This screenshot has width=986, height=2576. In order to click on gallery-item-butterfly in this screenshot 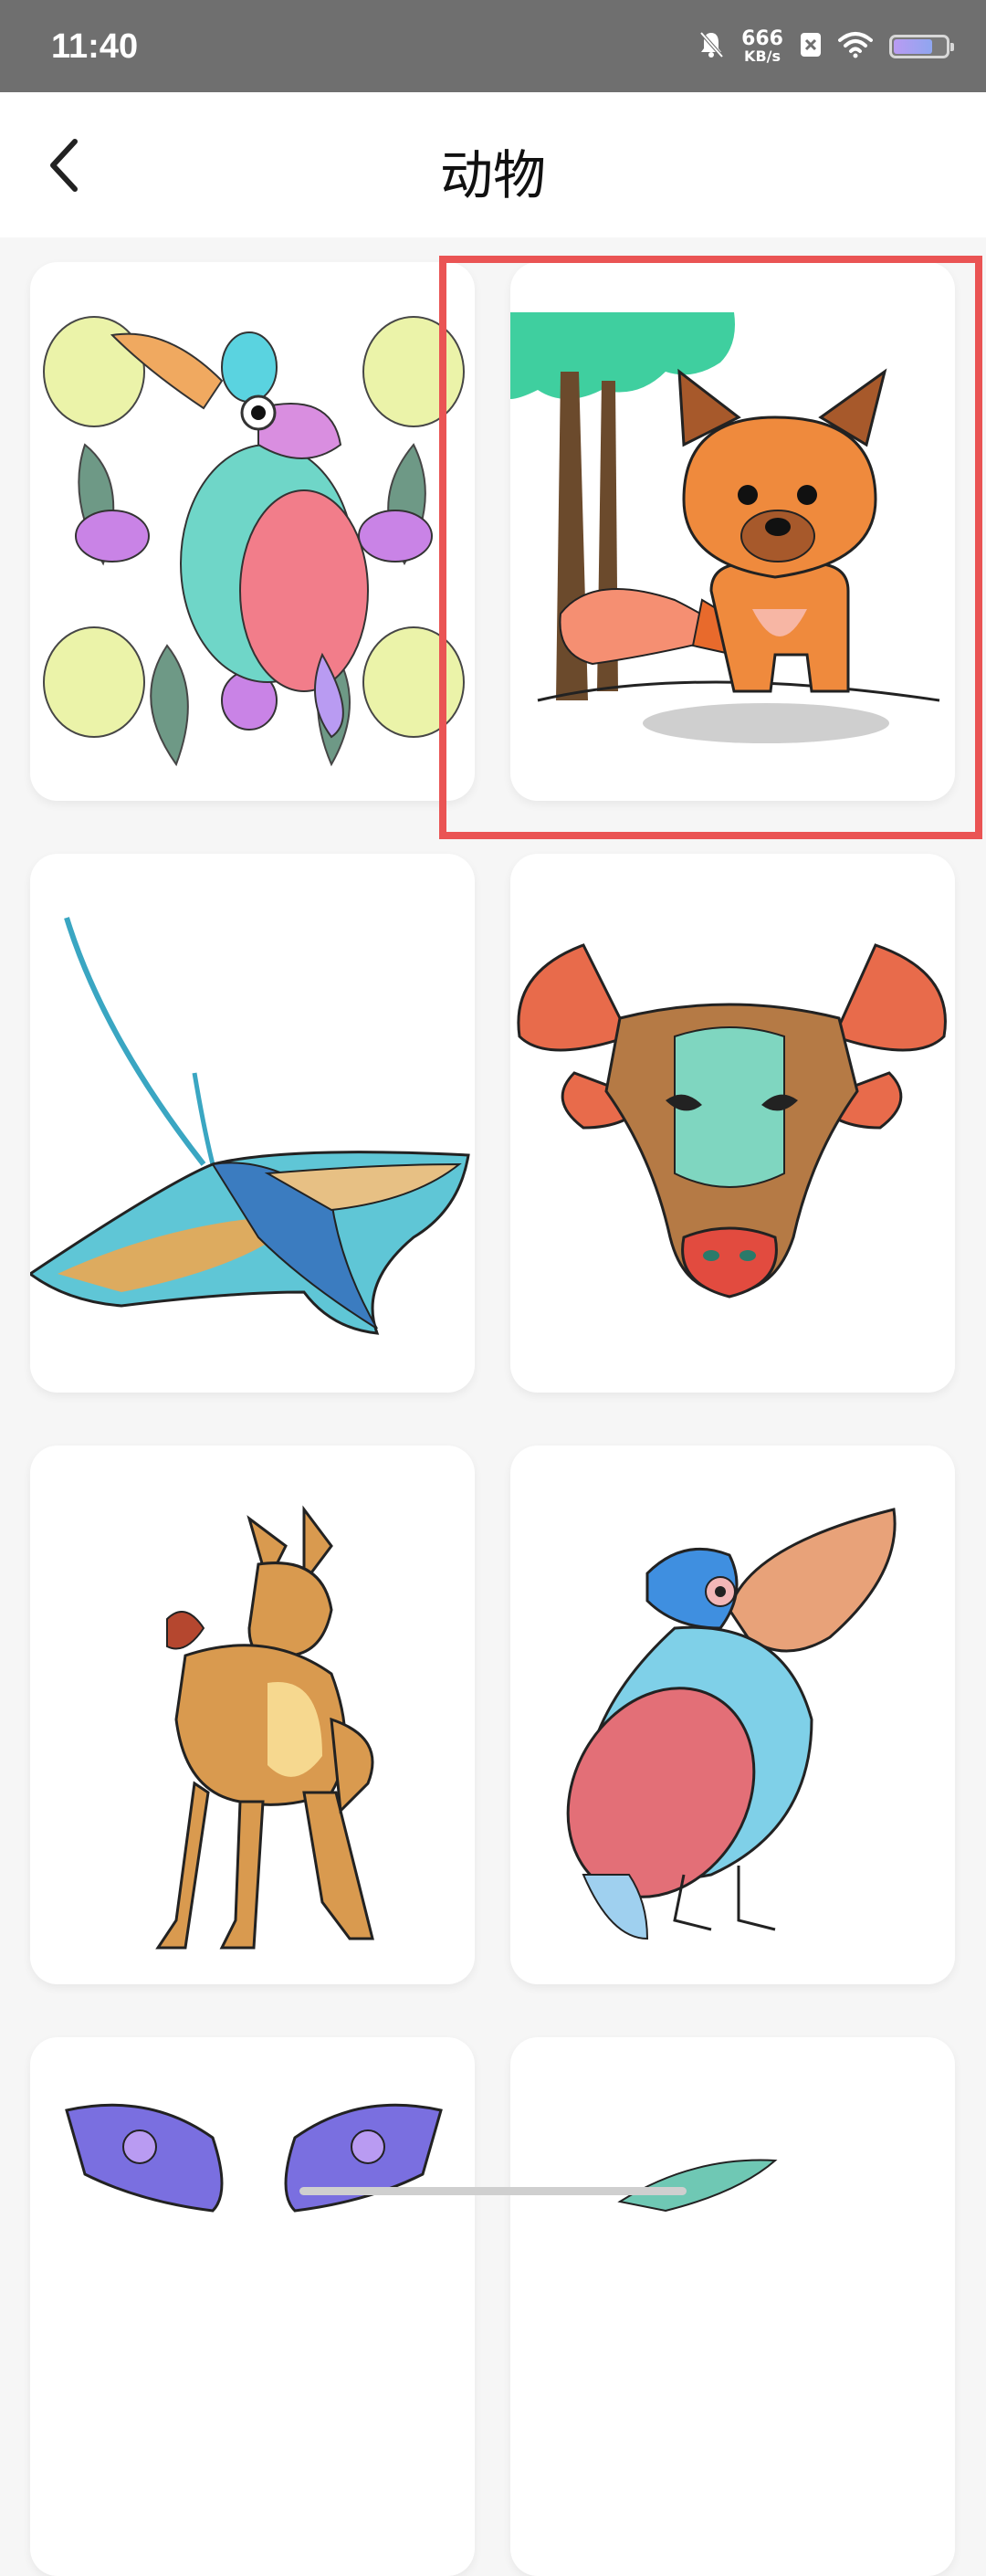, I will do `click(252, 2306)`.